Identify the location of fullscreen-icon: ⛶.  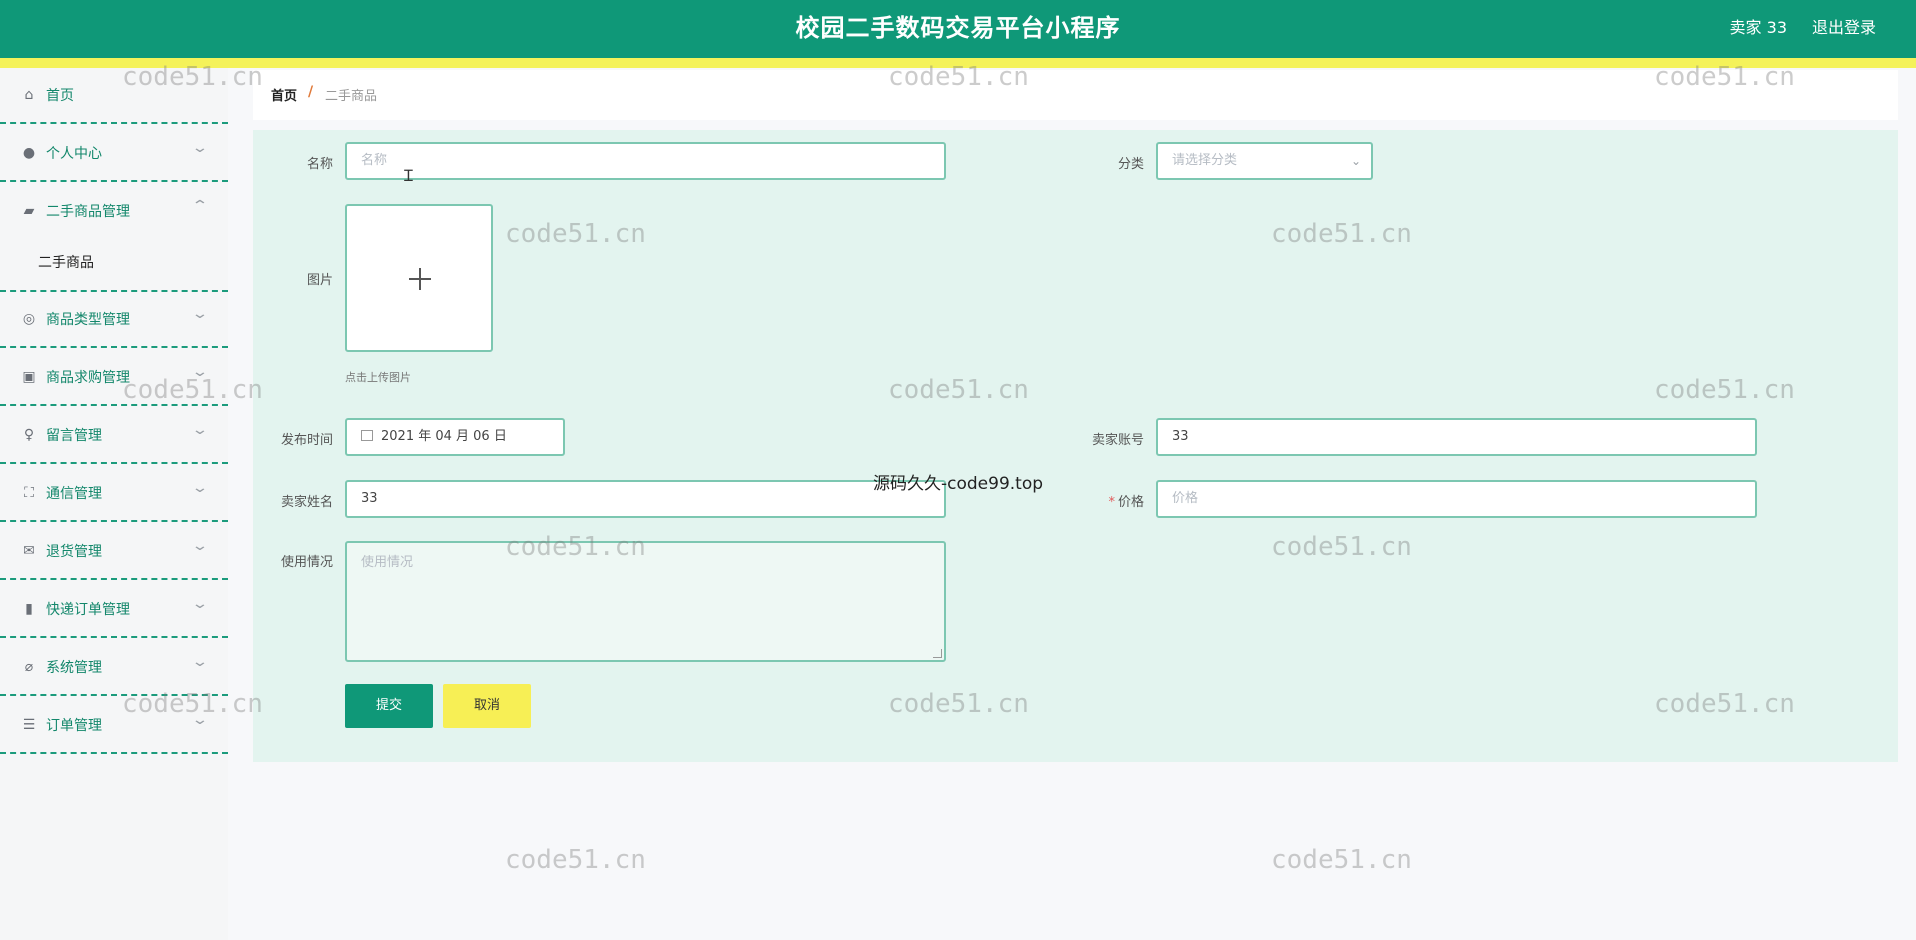
(29, 493).